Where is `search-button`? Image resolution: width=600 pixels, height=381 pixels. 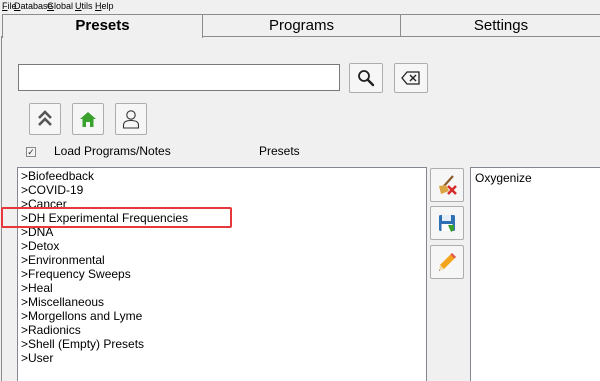
search-button is located at coordinates (366, 78).